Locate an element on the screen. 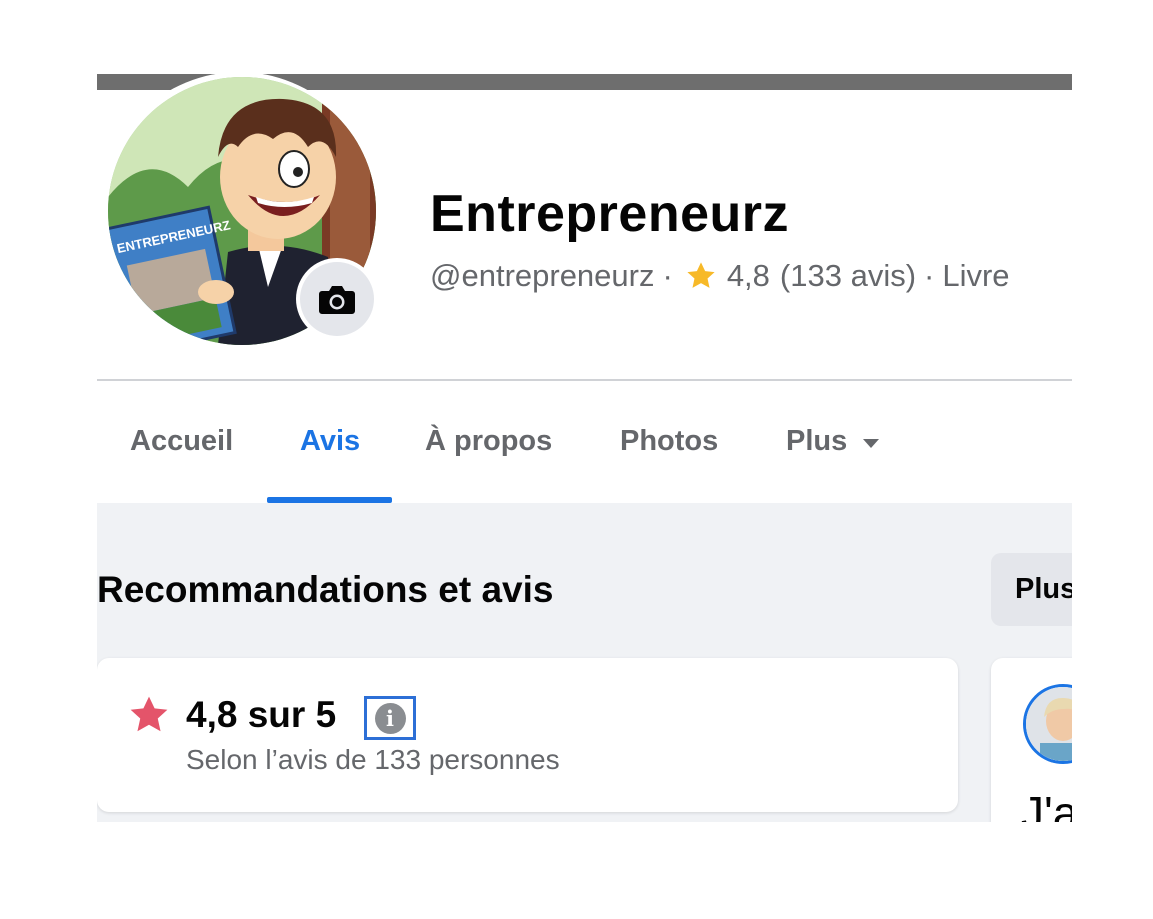 This screenshot has width=1153, height=919. tab-reviews: Avis is located at coordinates (330, 441).